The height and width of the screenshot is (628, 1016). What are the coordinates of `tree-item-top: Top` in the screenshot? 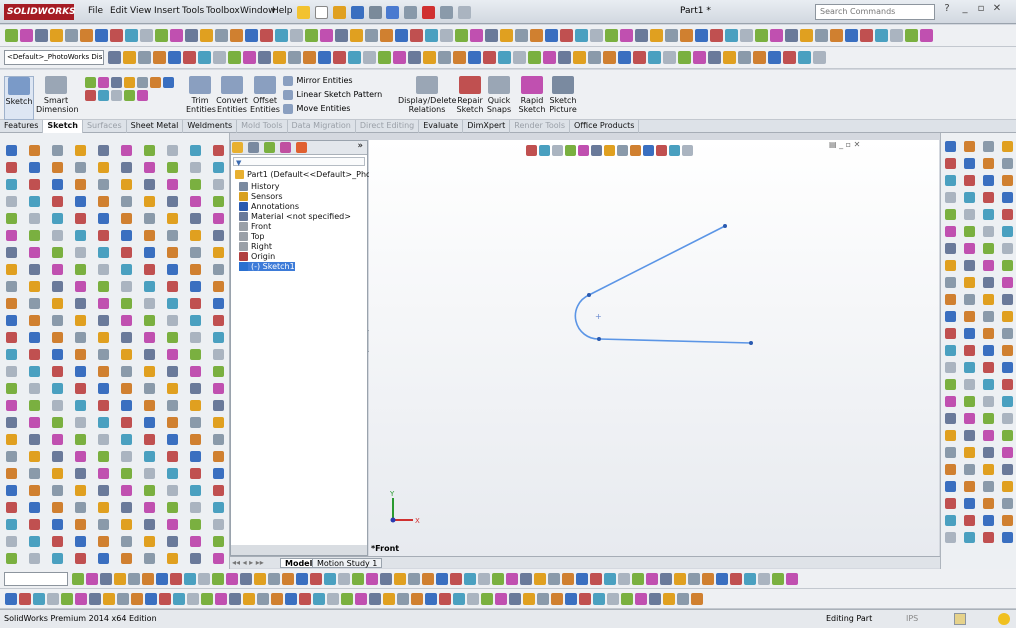 It's located at (252, 236).